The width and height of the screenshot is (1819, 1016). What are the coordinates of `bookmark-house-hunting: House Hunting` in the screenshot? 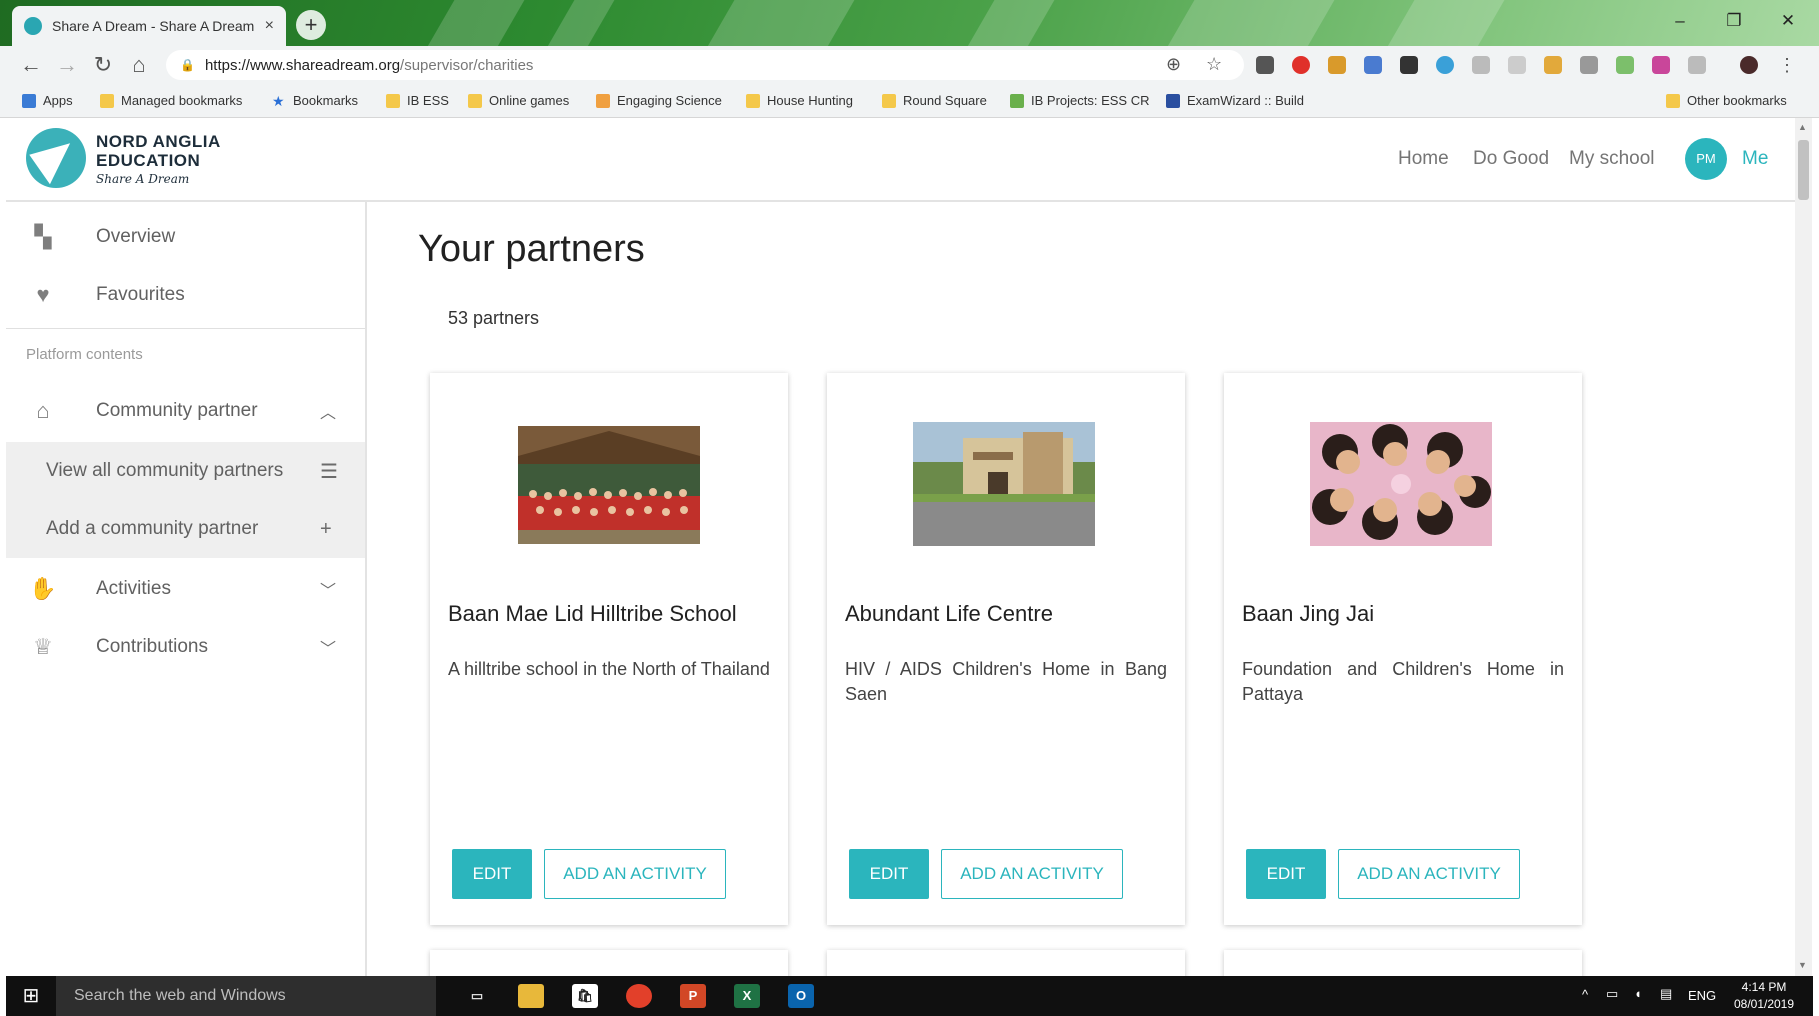 It's located at (799, 100).